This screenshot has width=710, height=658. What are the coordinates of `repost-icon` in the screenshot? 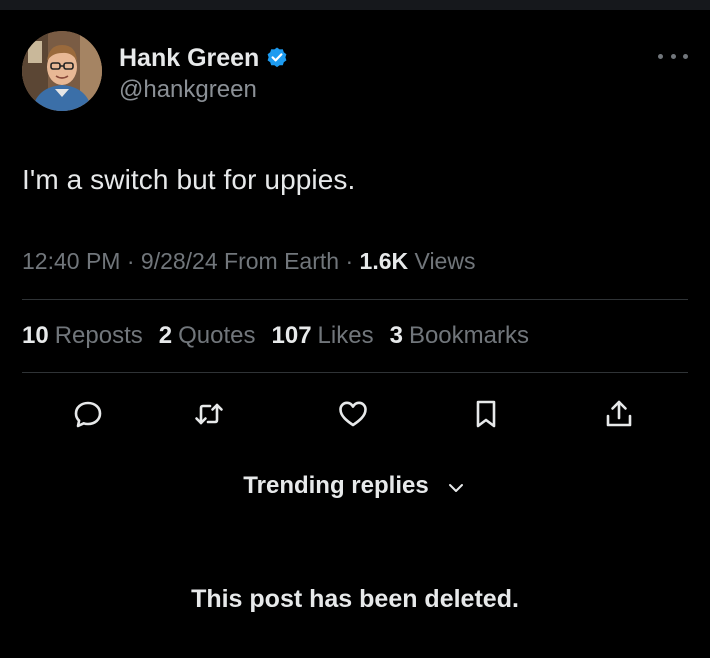 It's located at (209, 414).